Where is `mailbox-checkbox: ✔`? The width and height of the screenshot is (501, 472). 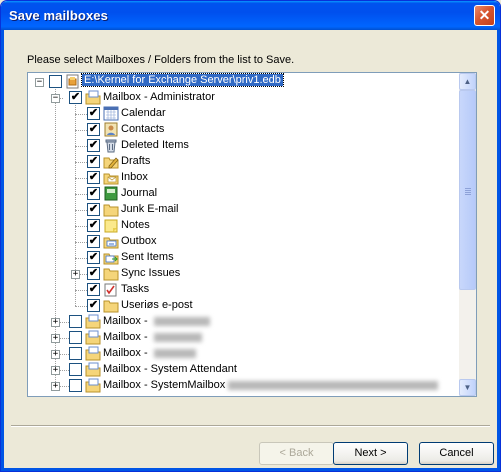
mailbox-checkbox: ✔ is located at coordinates (75, 97).